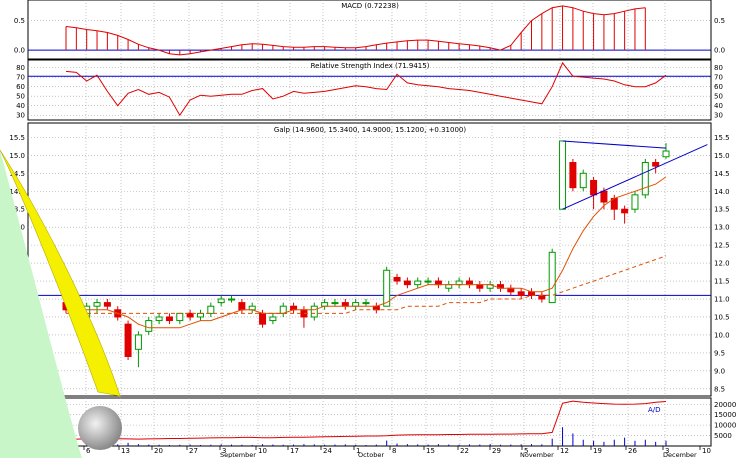 Image resolution: width=737 pixels, height=462 pixels. Describe the element at coordinates (19, 51) in the screenshot. I see `macd-tick-label-left: 0.0` at that location.